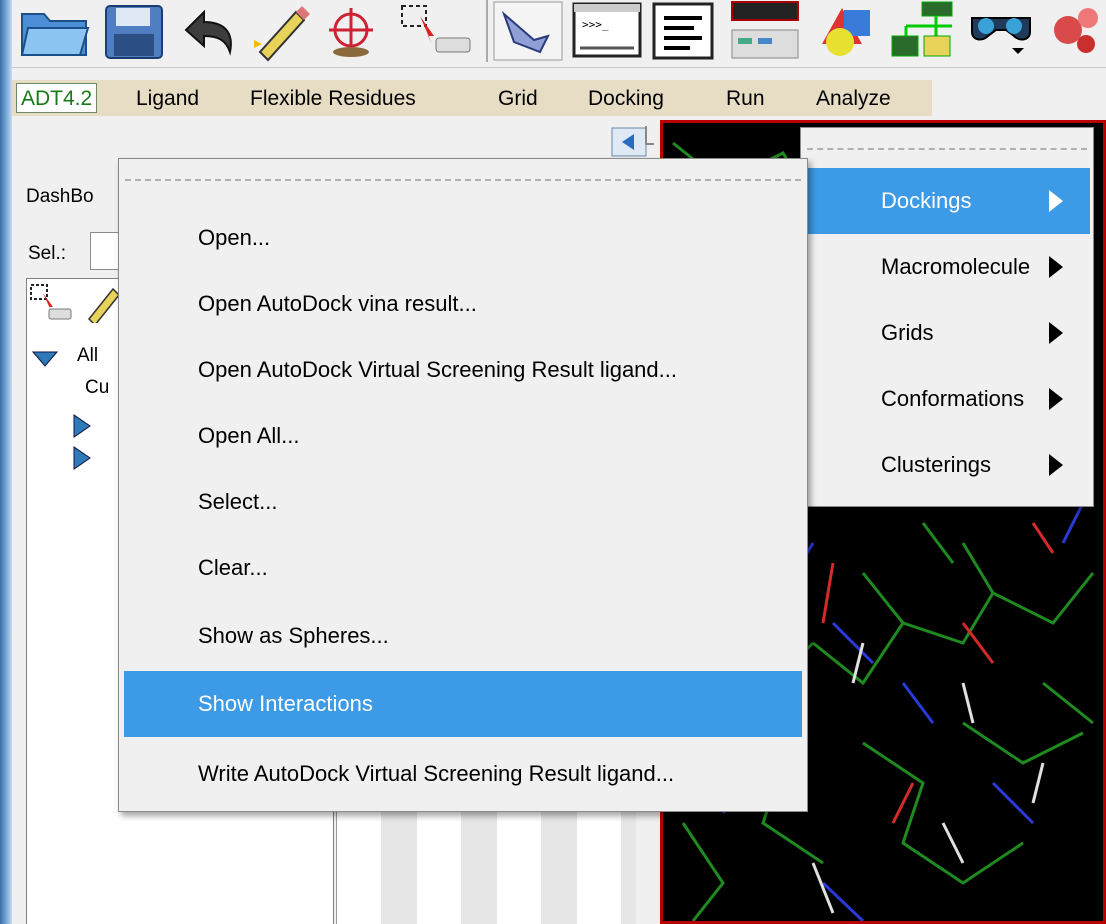  Describe the element at coordinates (1001, 31) in the screenshot. I see `stereo-glasses-icon` at that location.